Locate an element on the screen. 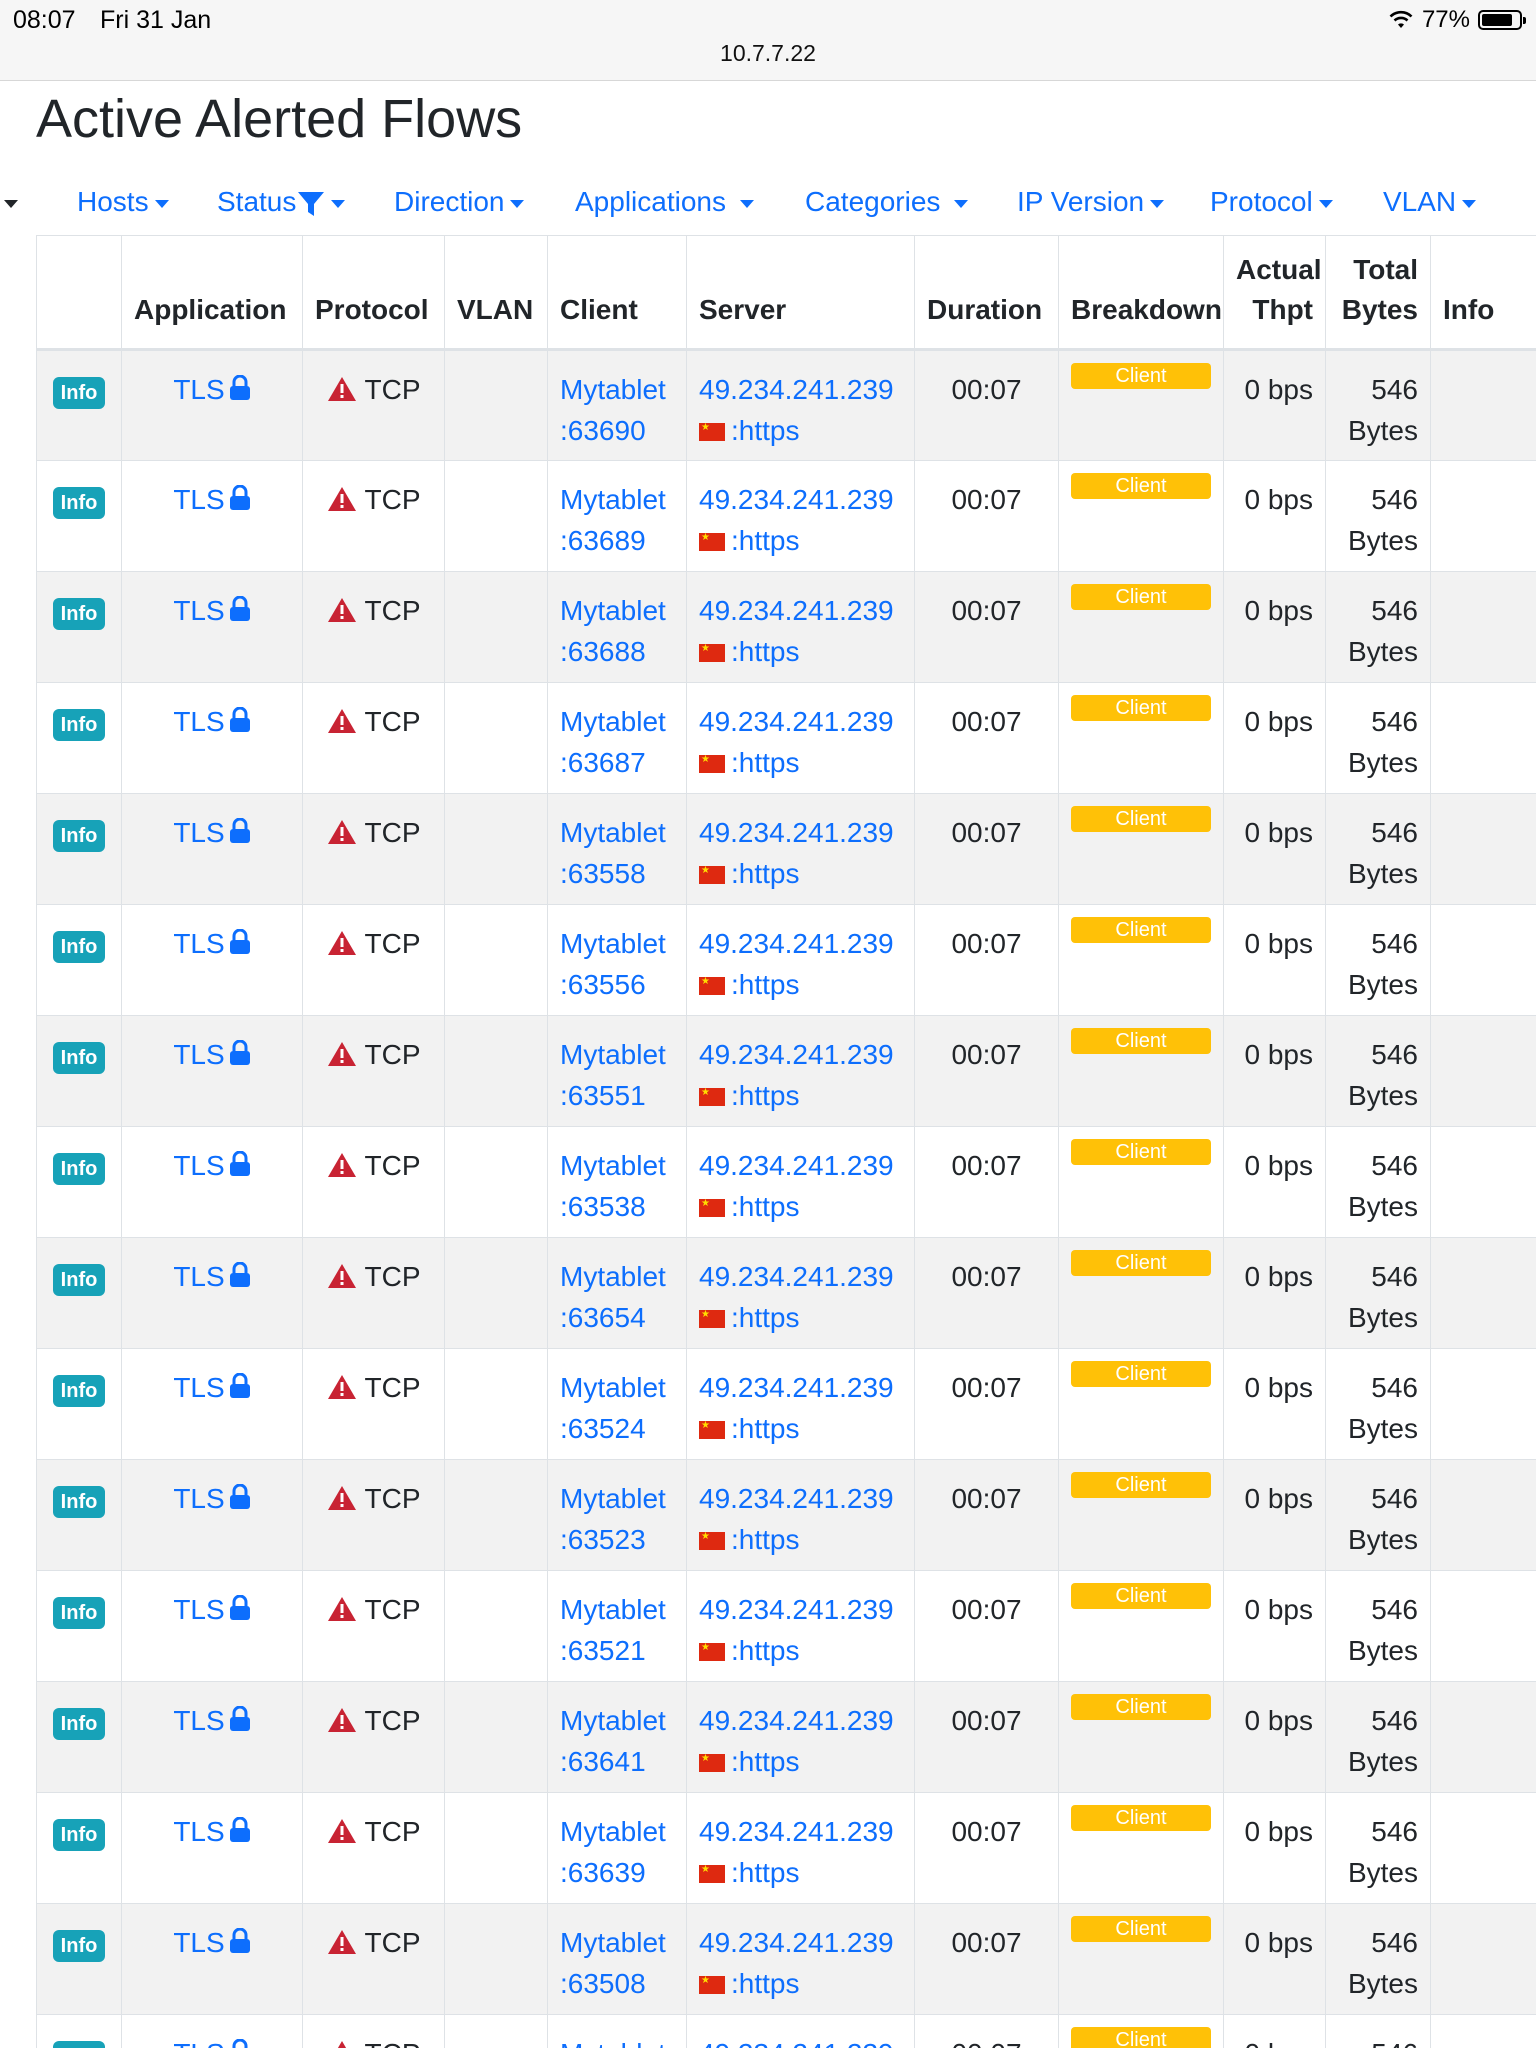 The image size is (1536, 2048). filter-protocol: Protocol is located at coordinates (1271, 202).